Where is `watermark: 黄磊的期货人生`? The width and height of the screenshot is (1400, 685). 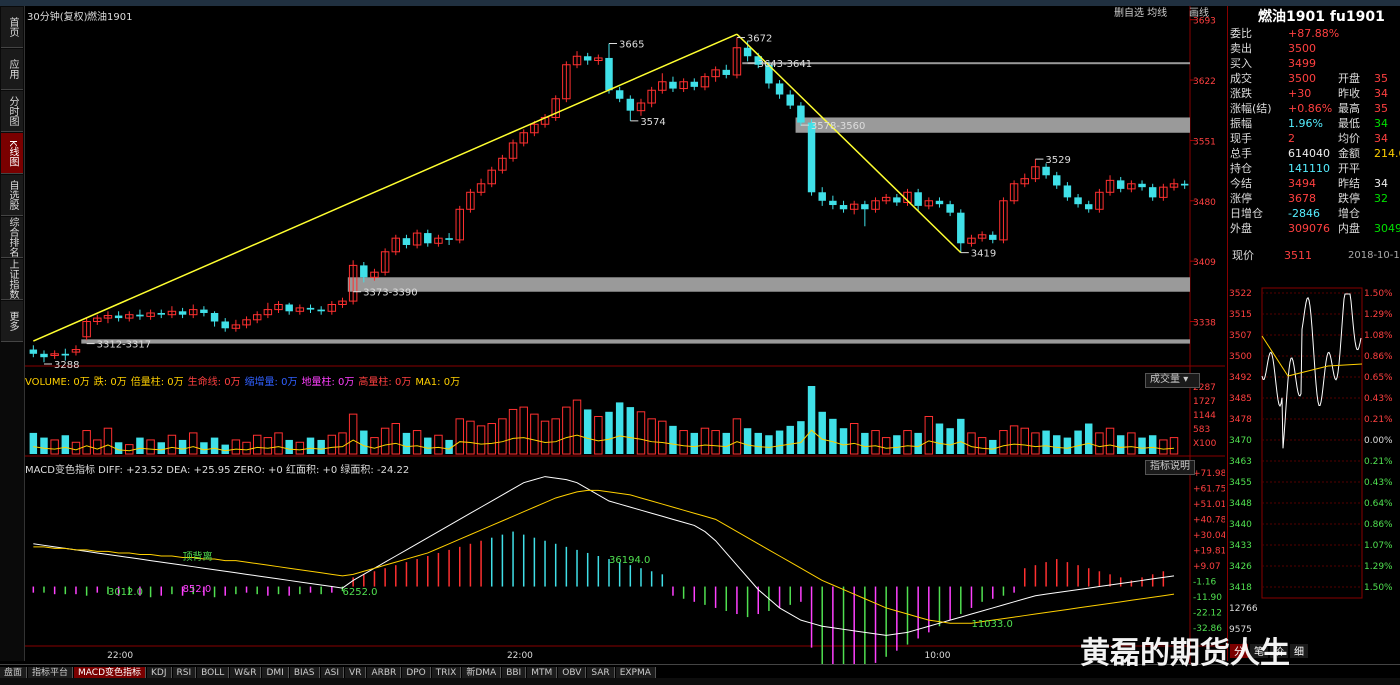 watermark: 黄磊的期货人生 is located at coordinates (1185, 653).